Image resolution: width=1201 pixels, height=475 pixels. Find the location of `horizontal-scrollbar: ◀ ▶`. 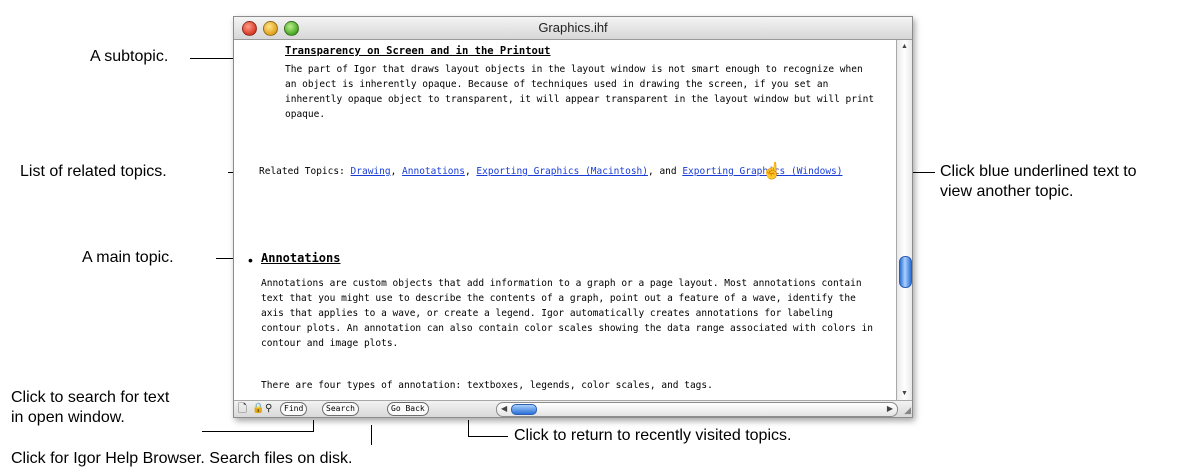

horizontal-scrollbar: ◀ ▶ is located at coordinates (697, 409).